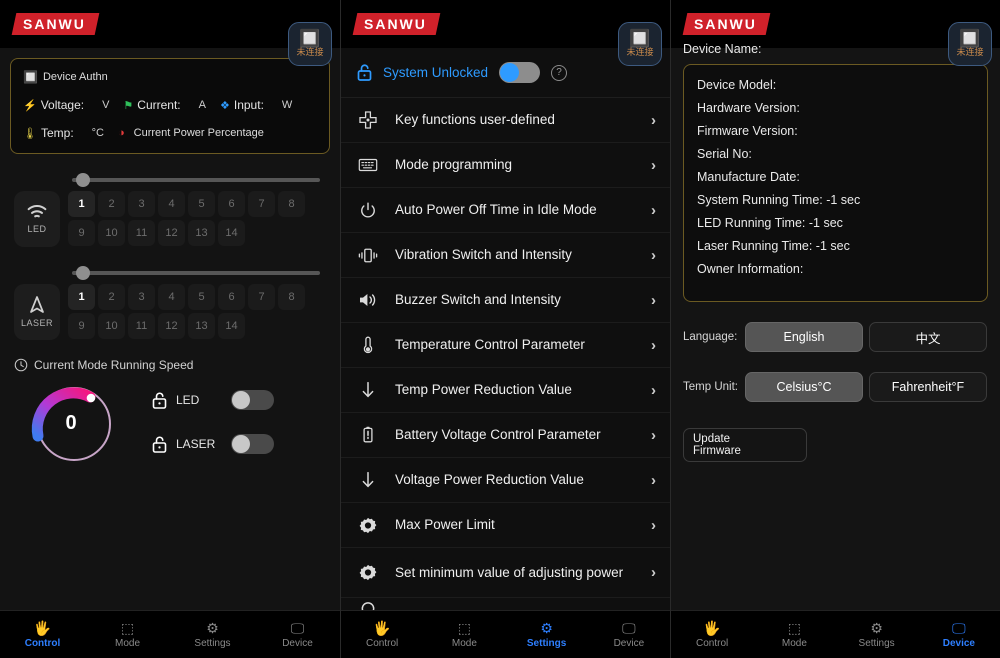  Describe the element at coordinates (171, 233) in the screenshot. I see `led-num-12: 12` at that location.